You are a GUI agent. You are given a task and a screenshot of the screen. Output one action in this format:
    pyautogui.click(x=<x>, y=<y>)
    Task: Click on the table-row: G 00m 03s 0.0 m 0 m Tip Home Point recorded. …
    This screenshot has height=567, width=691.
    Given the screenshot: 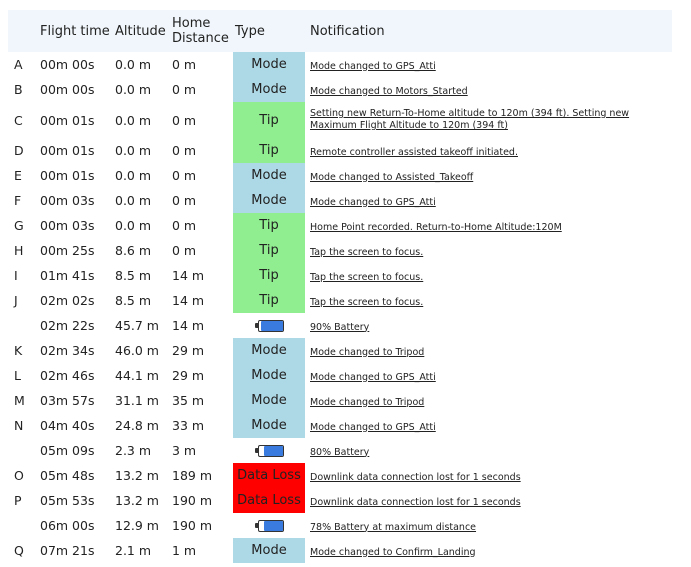 What is the action you would take?
    pyautogui.click(x=340, y=225)
    